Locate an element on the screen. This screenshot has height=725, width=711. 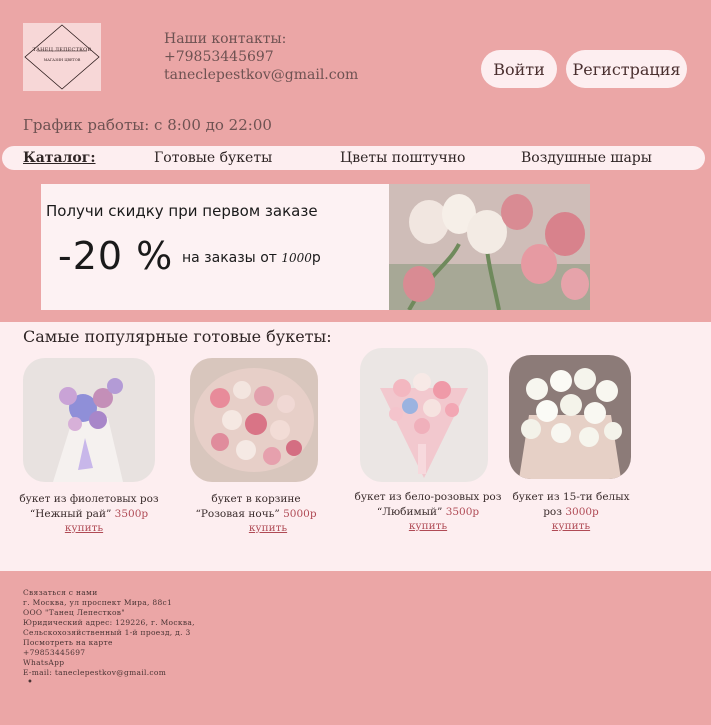
footer-email: E-mail: taneclepestkov@gmail.com is located at coordinates (109, 673).